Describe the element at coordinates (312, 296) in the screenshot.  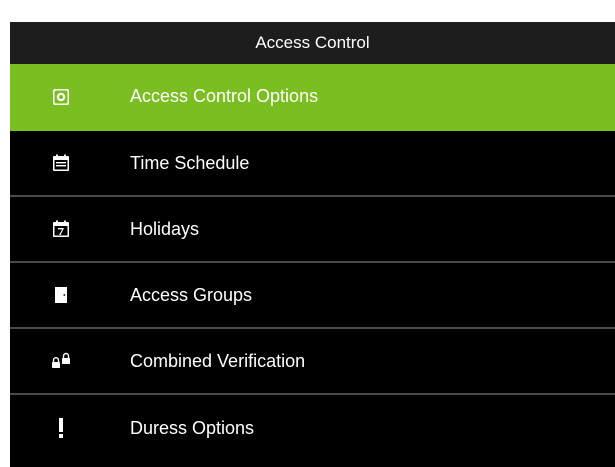
I see `menu-item-access-groups: Access Groups` at that location.